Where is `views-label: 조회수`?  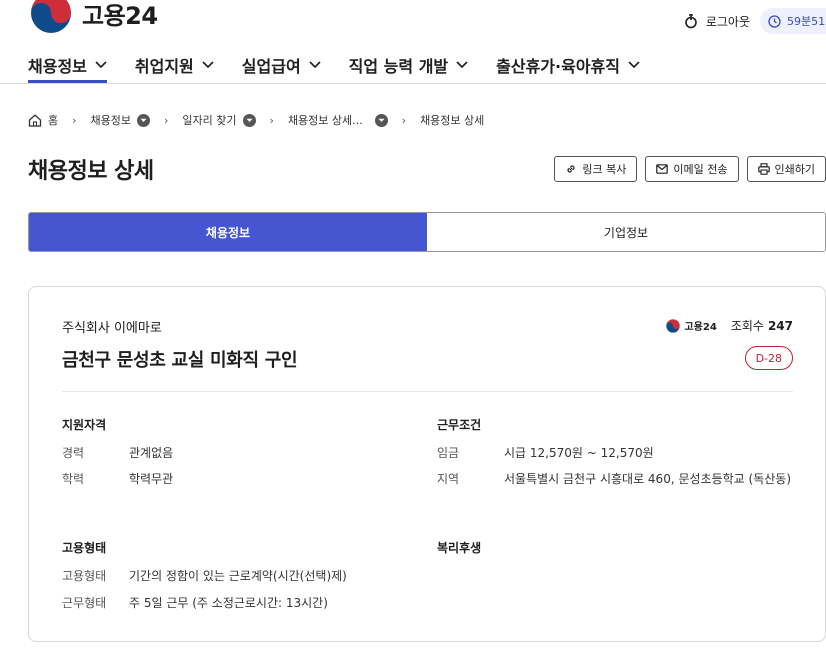
views-label: 조회수 is located at coordinates (747, 326).